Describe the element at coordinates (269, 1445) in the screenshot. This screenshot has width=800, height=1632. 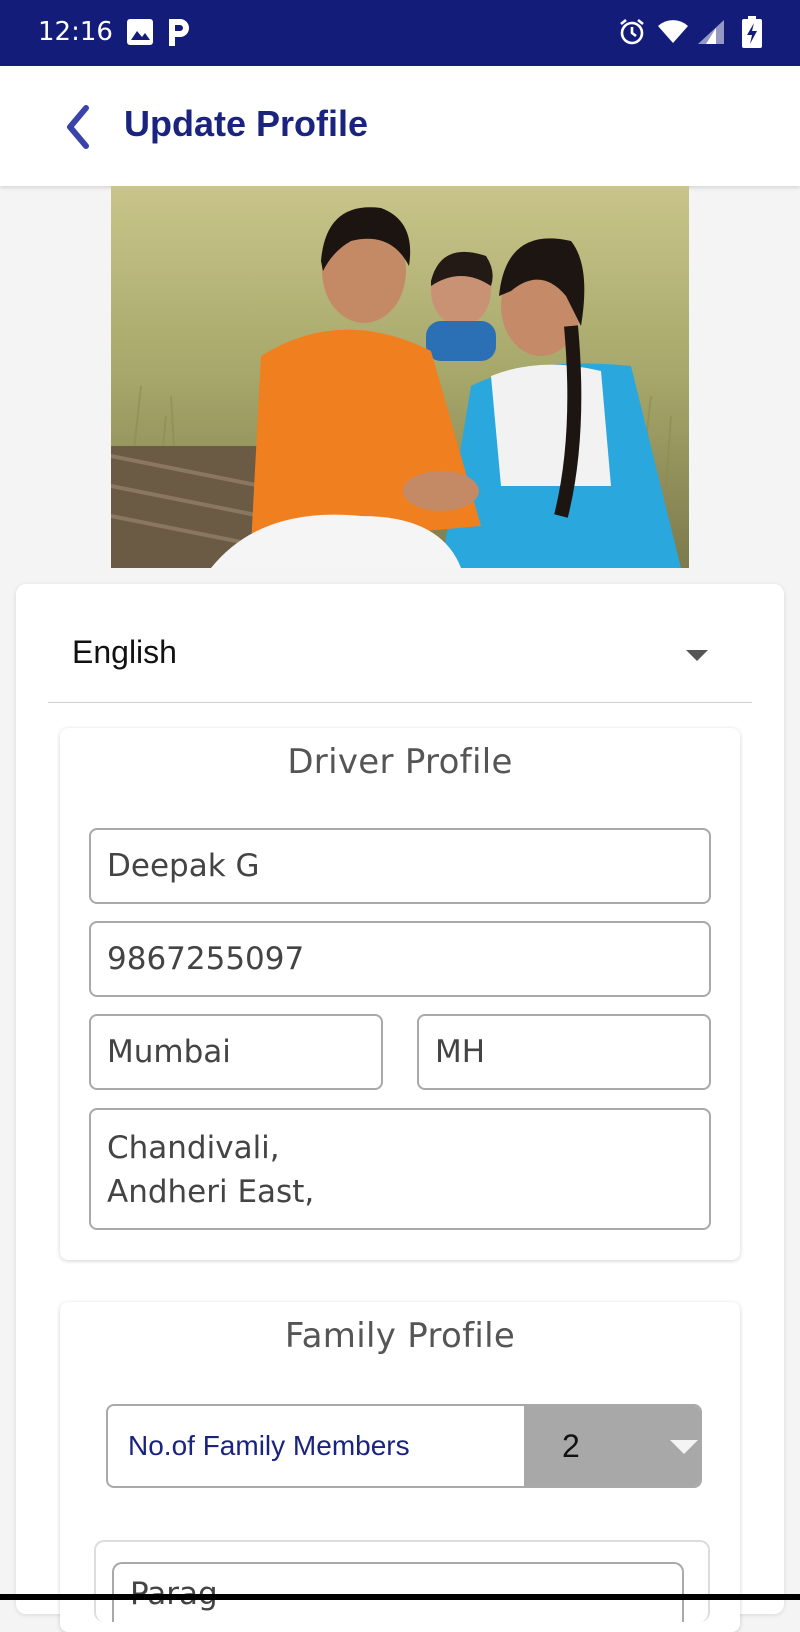
I see `family-members-label: No.of Family Members` at that location.